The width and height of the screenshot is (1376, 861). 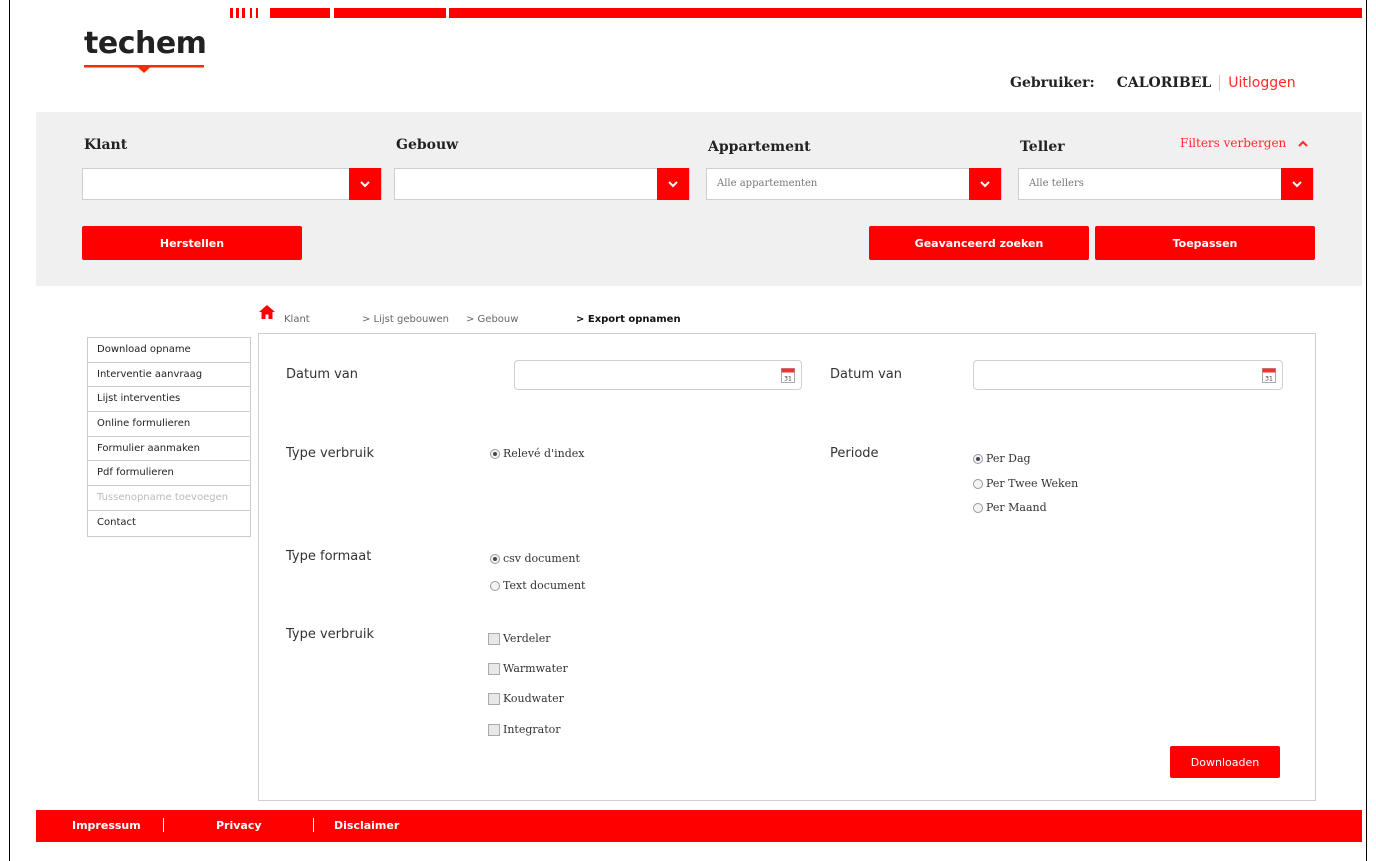 What do you see at coordinates (366, 825) in the screenshot?
I see `footer-link-disclaimer: Disclaimer` at bounding box center [366, 825].